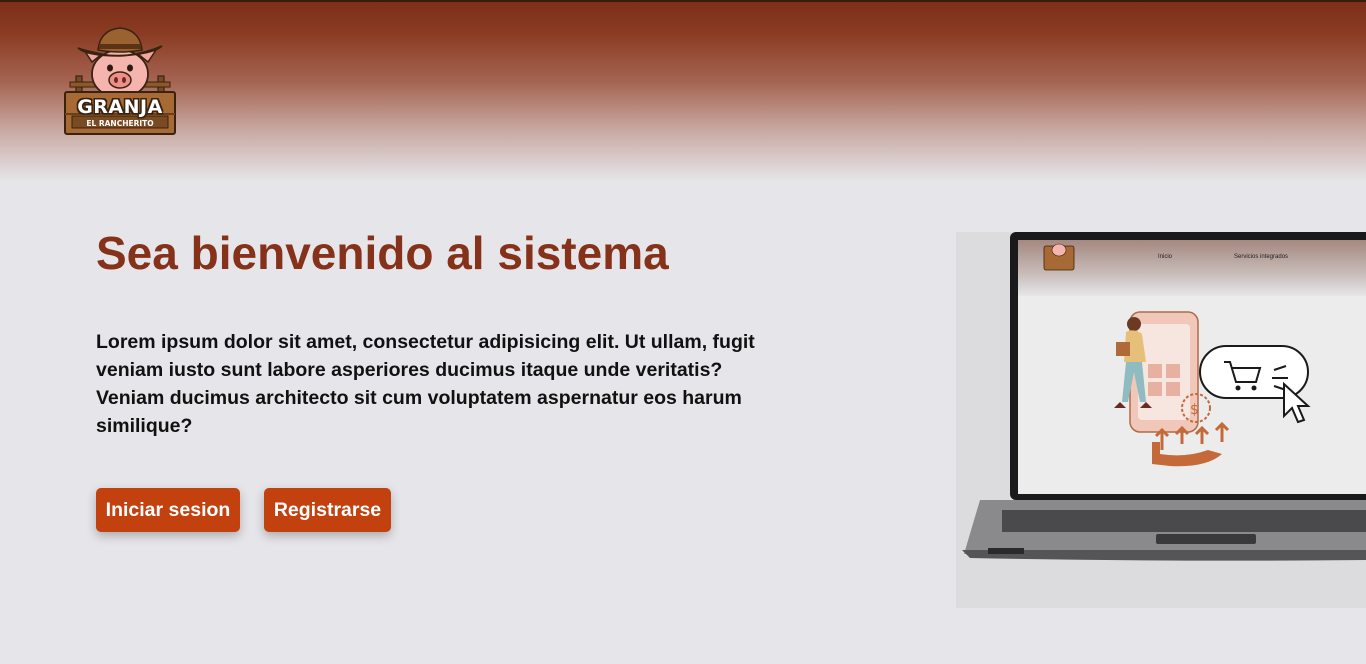 This screenshot has width=1366, height=664. What do you see at coordinates (120, 80) in the screenshot?
I see `brand-logo: GRANJA EL RANCHERITO` at bounding box center [120, 80].